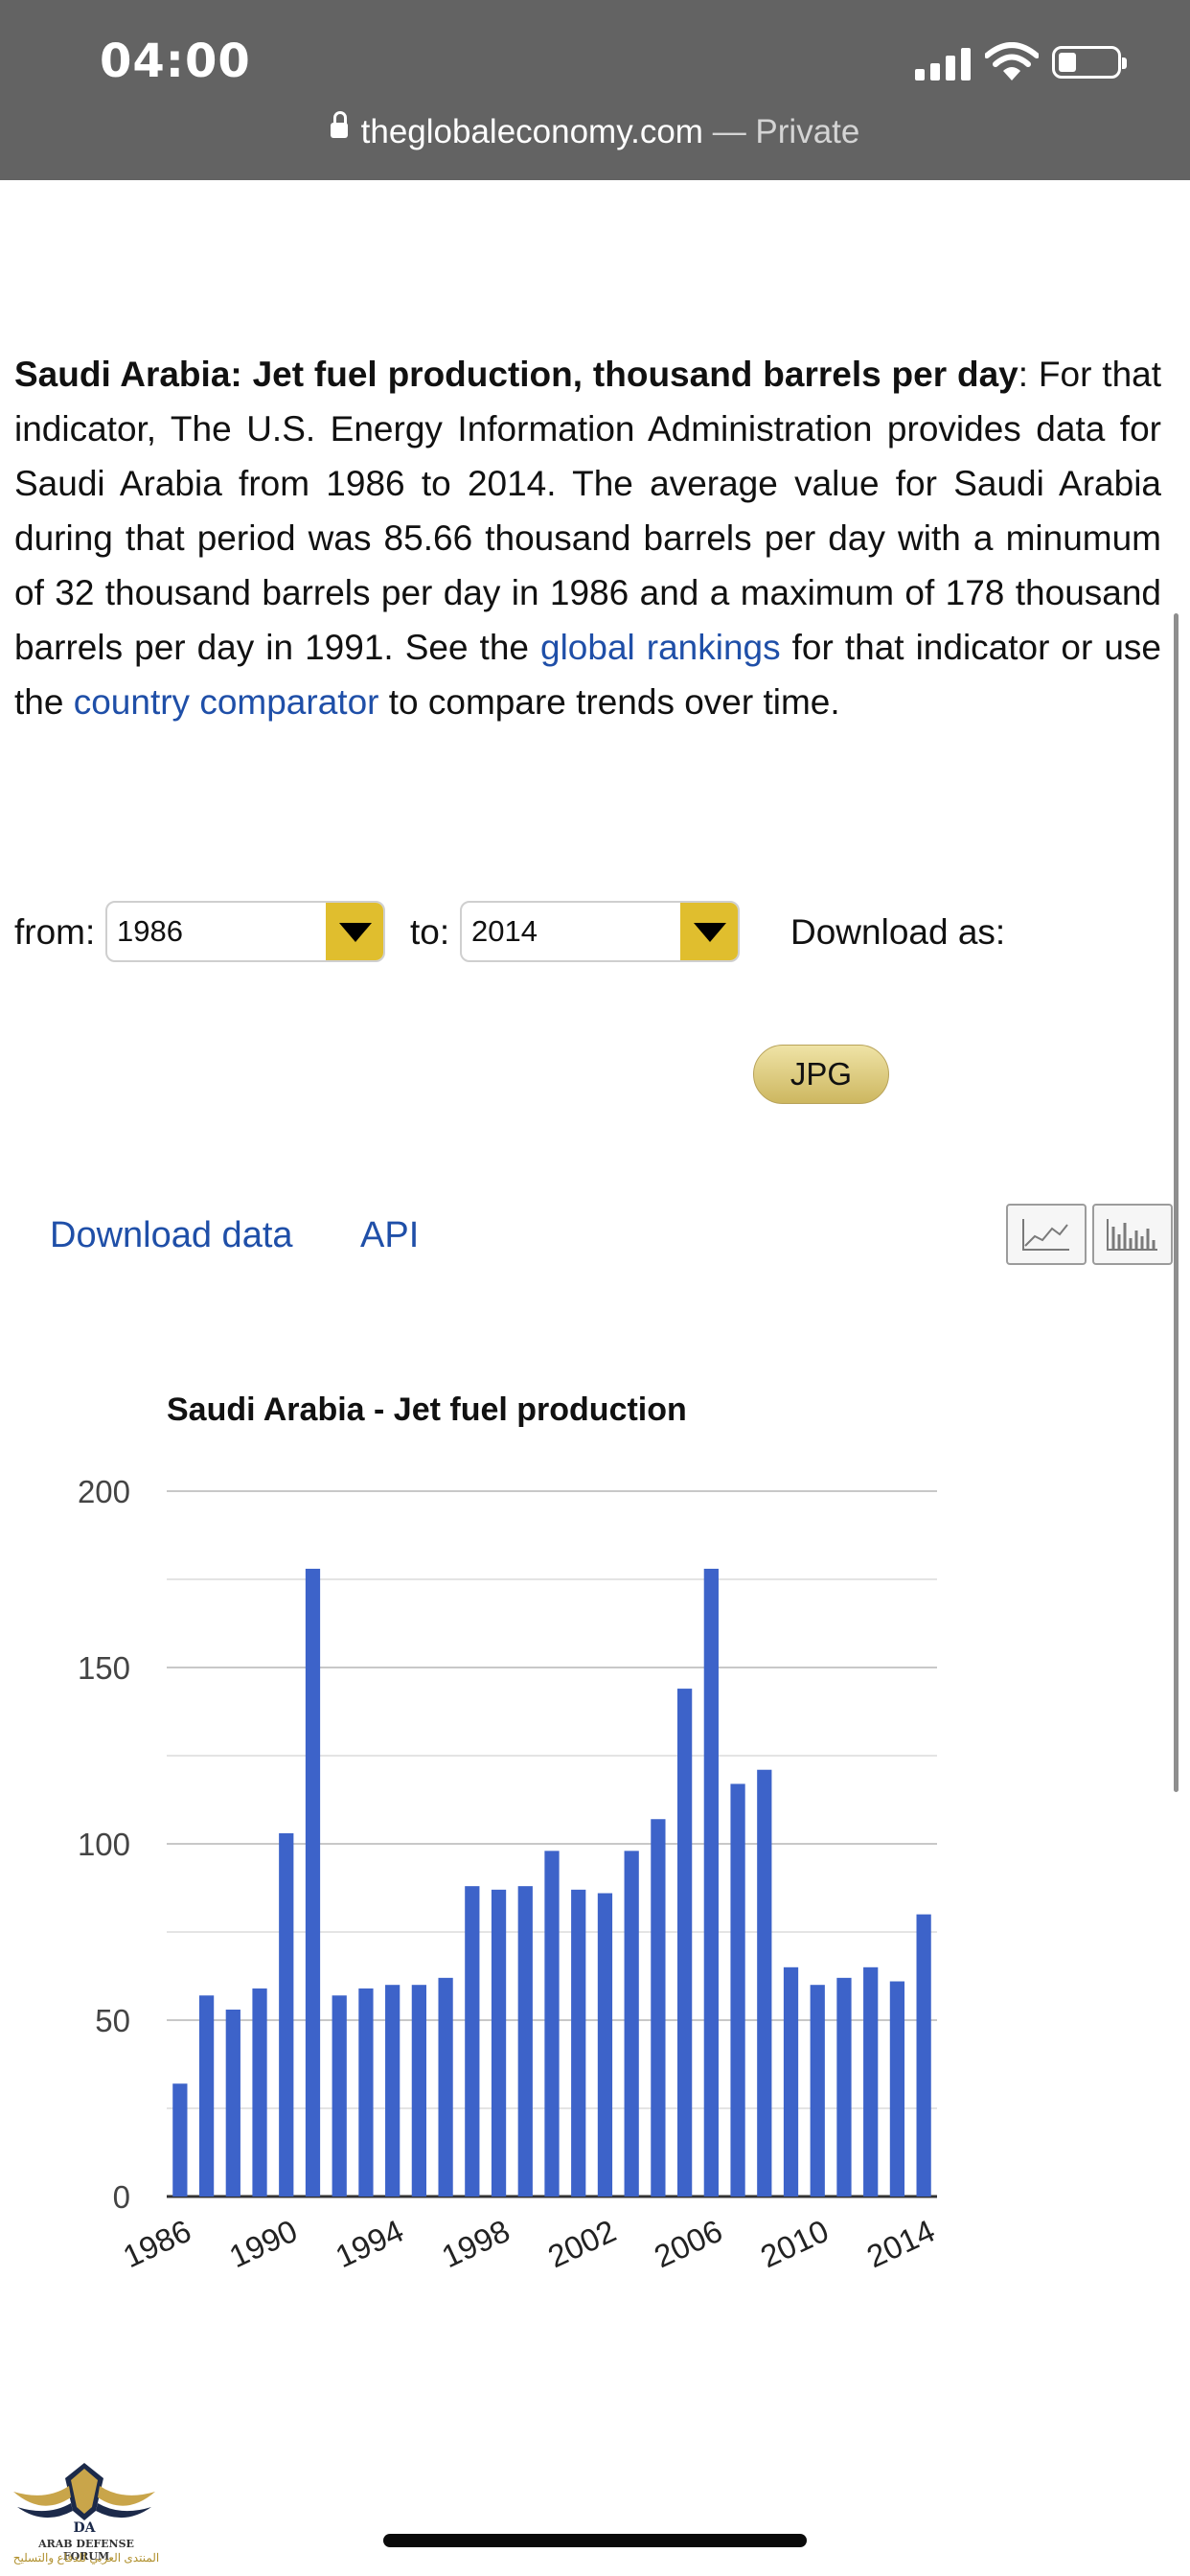  I want to click on private-label: Private, so click(808, 131).